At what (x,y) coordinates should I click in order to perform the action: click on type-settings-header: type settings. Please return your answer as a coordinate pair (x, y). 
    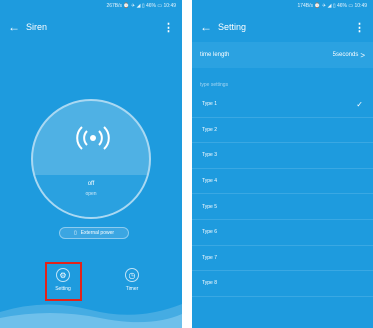
    Looking at the image, I should click on (214, 85).